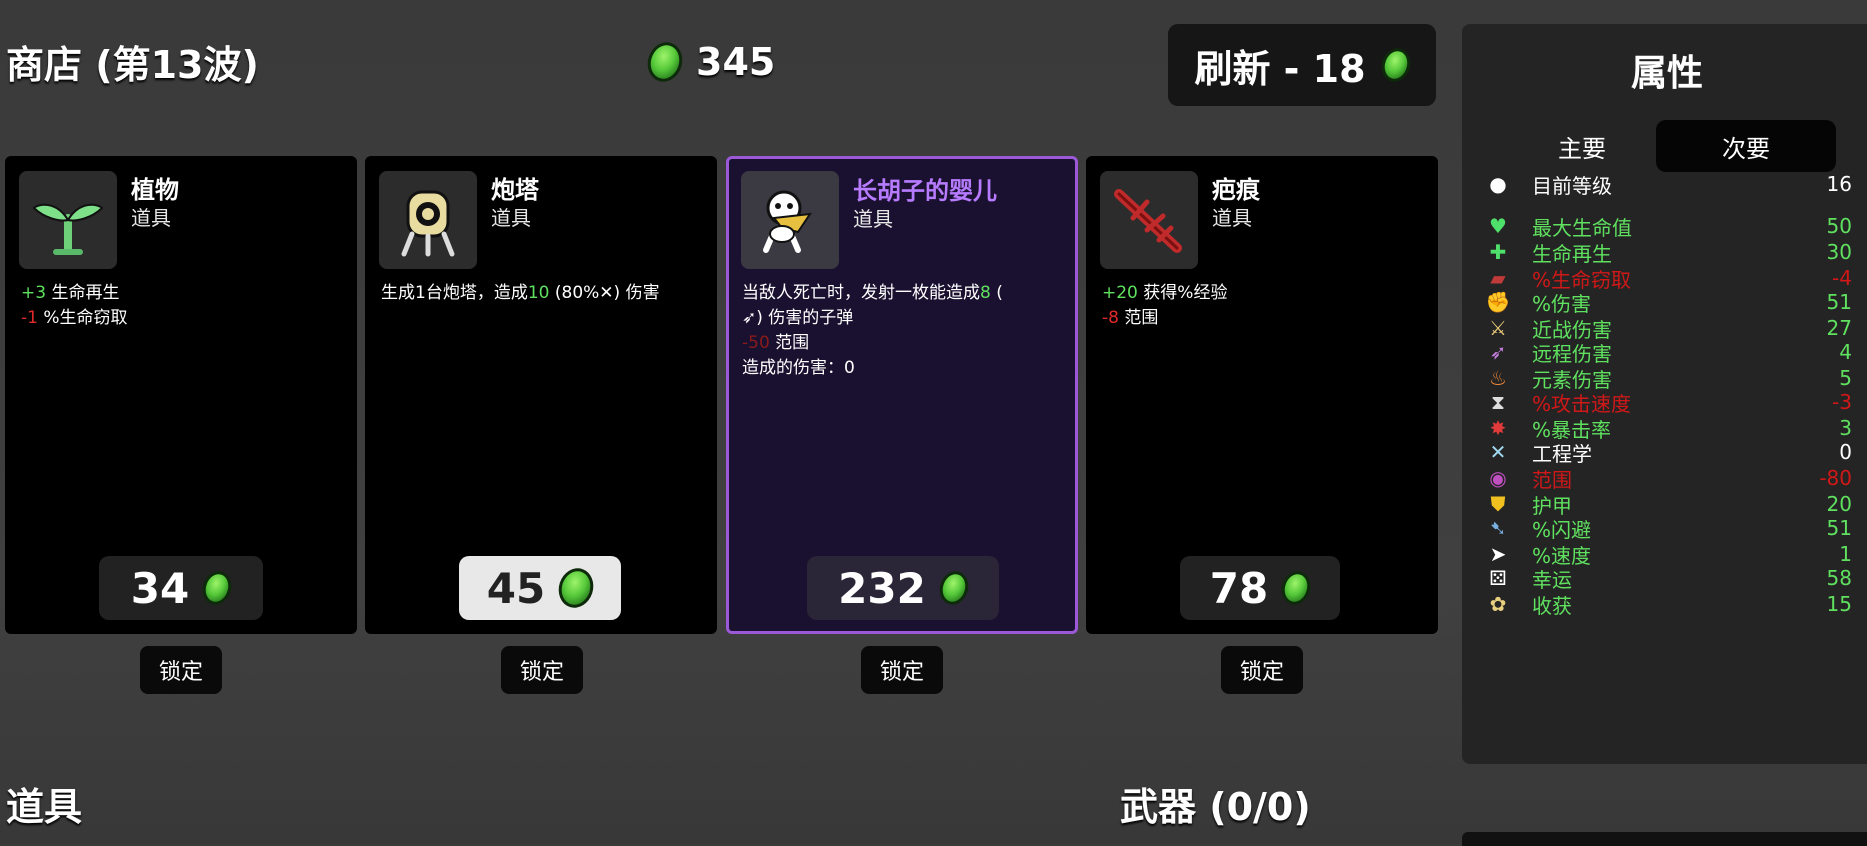  Describe the element at coordinates (1498, 604) in the screenshot. I see `harvest-icon: ✿` at that location.